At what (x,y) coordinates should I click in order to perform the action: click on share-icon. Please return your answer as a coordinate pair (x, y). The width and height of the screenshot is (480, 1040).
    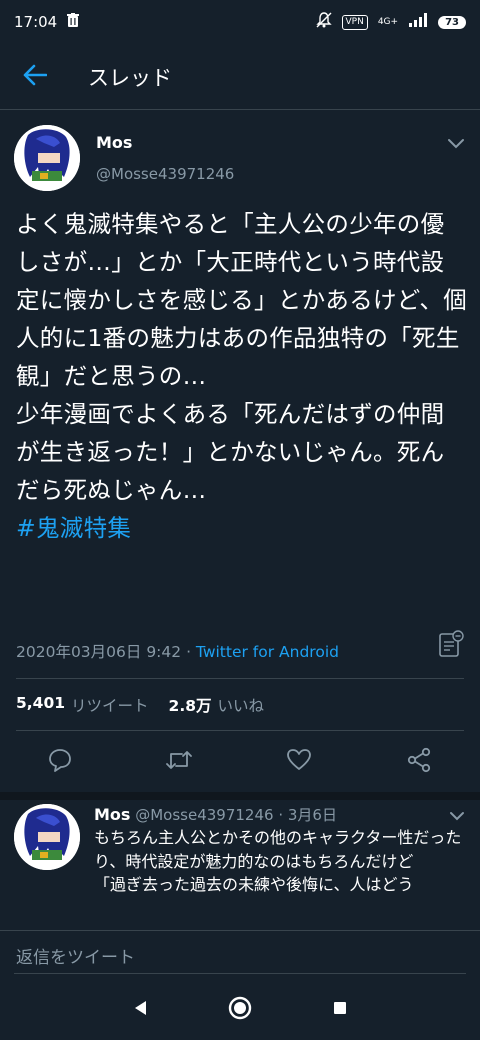
    Looking at the image, I should click on (419, 762).